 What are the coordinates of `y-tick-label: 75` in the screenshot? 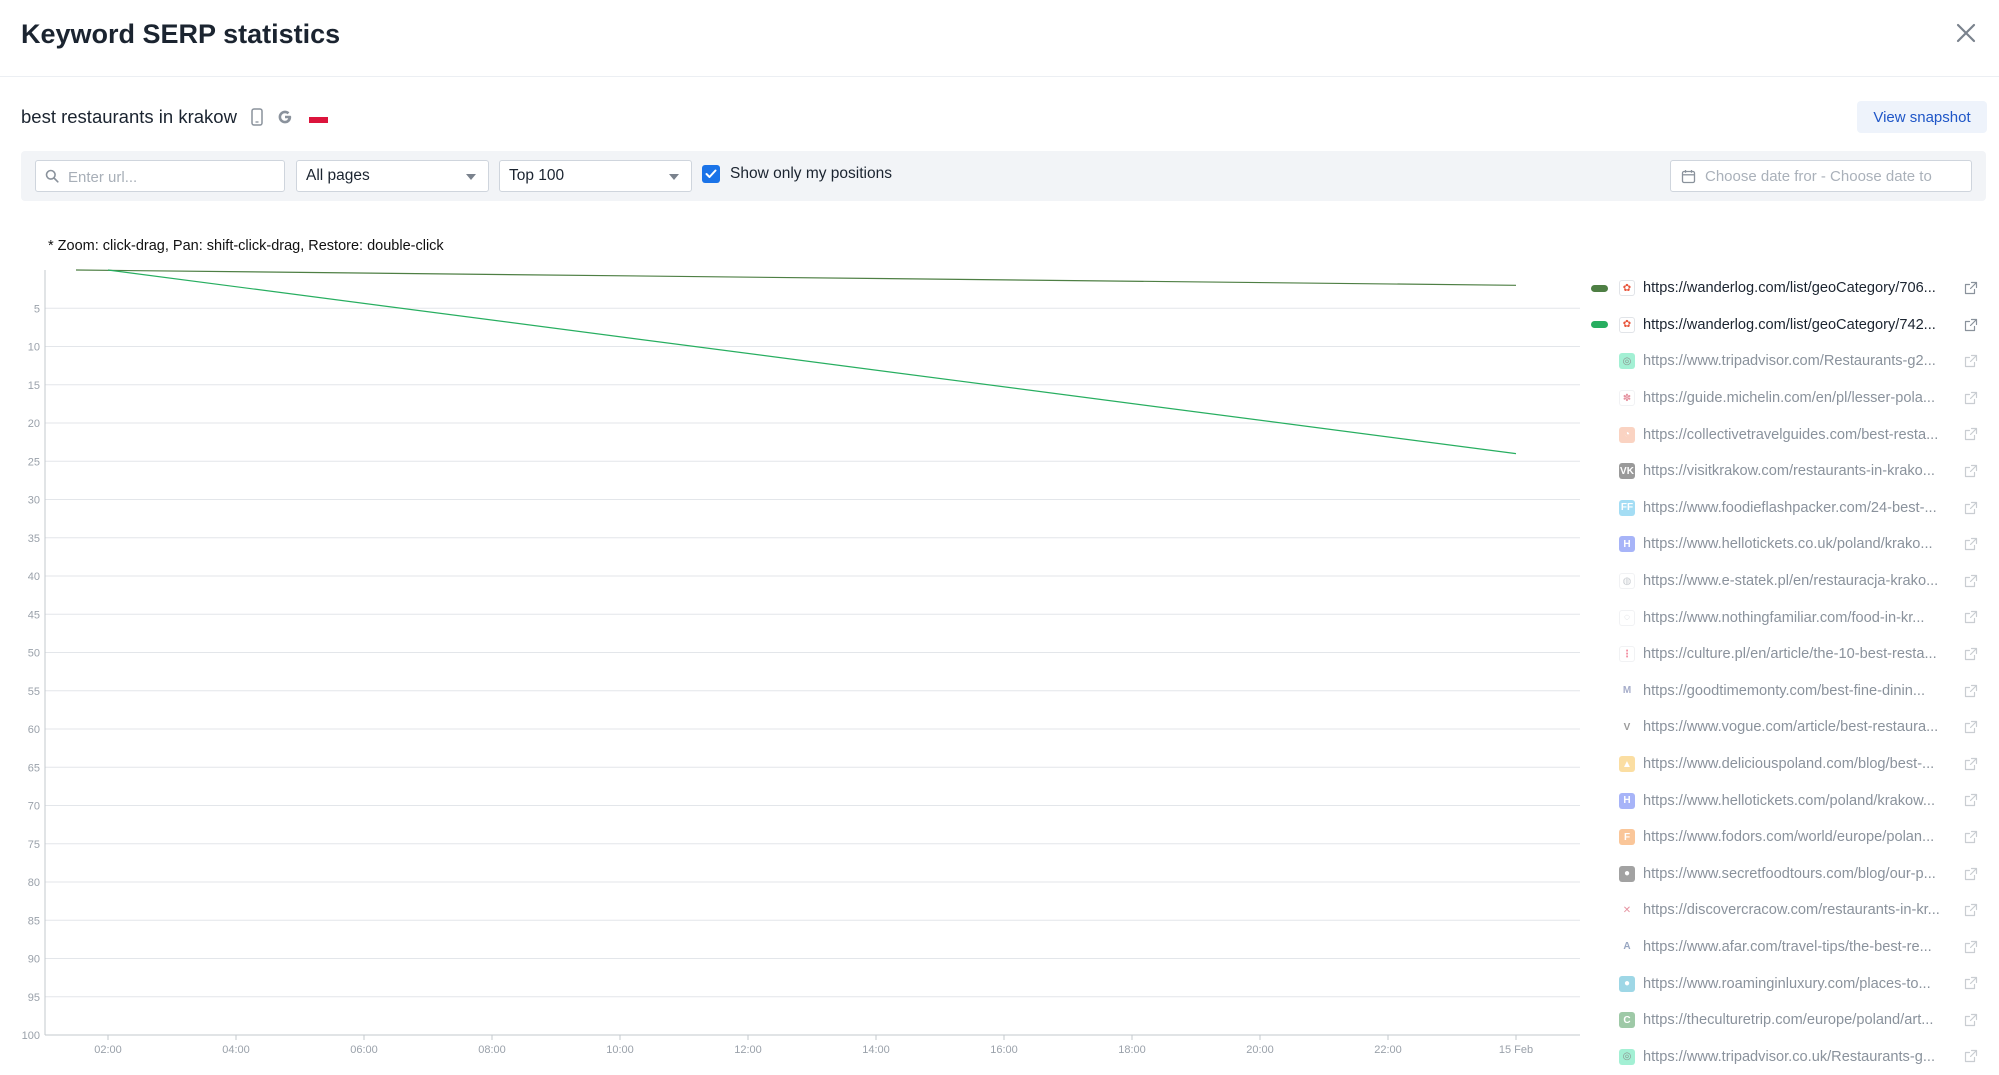 It's located at (34, 845).